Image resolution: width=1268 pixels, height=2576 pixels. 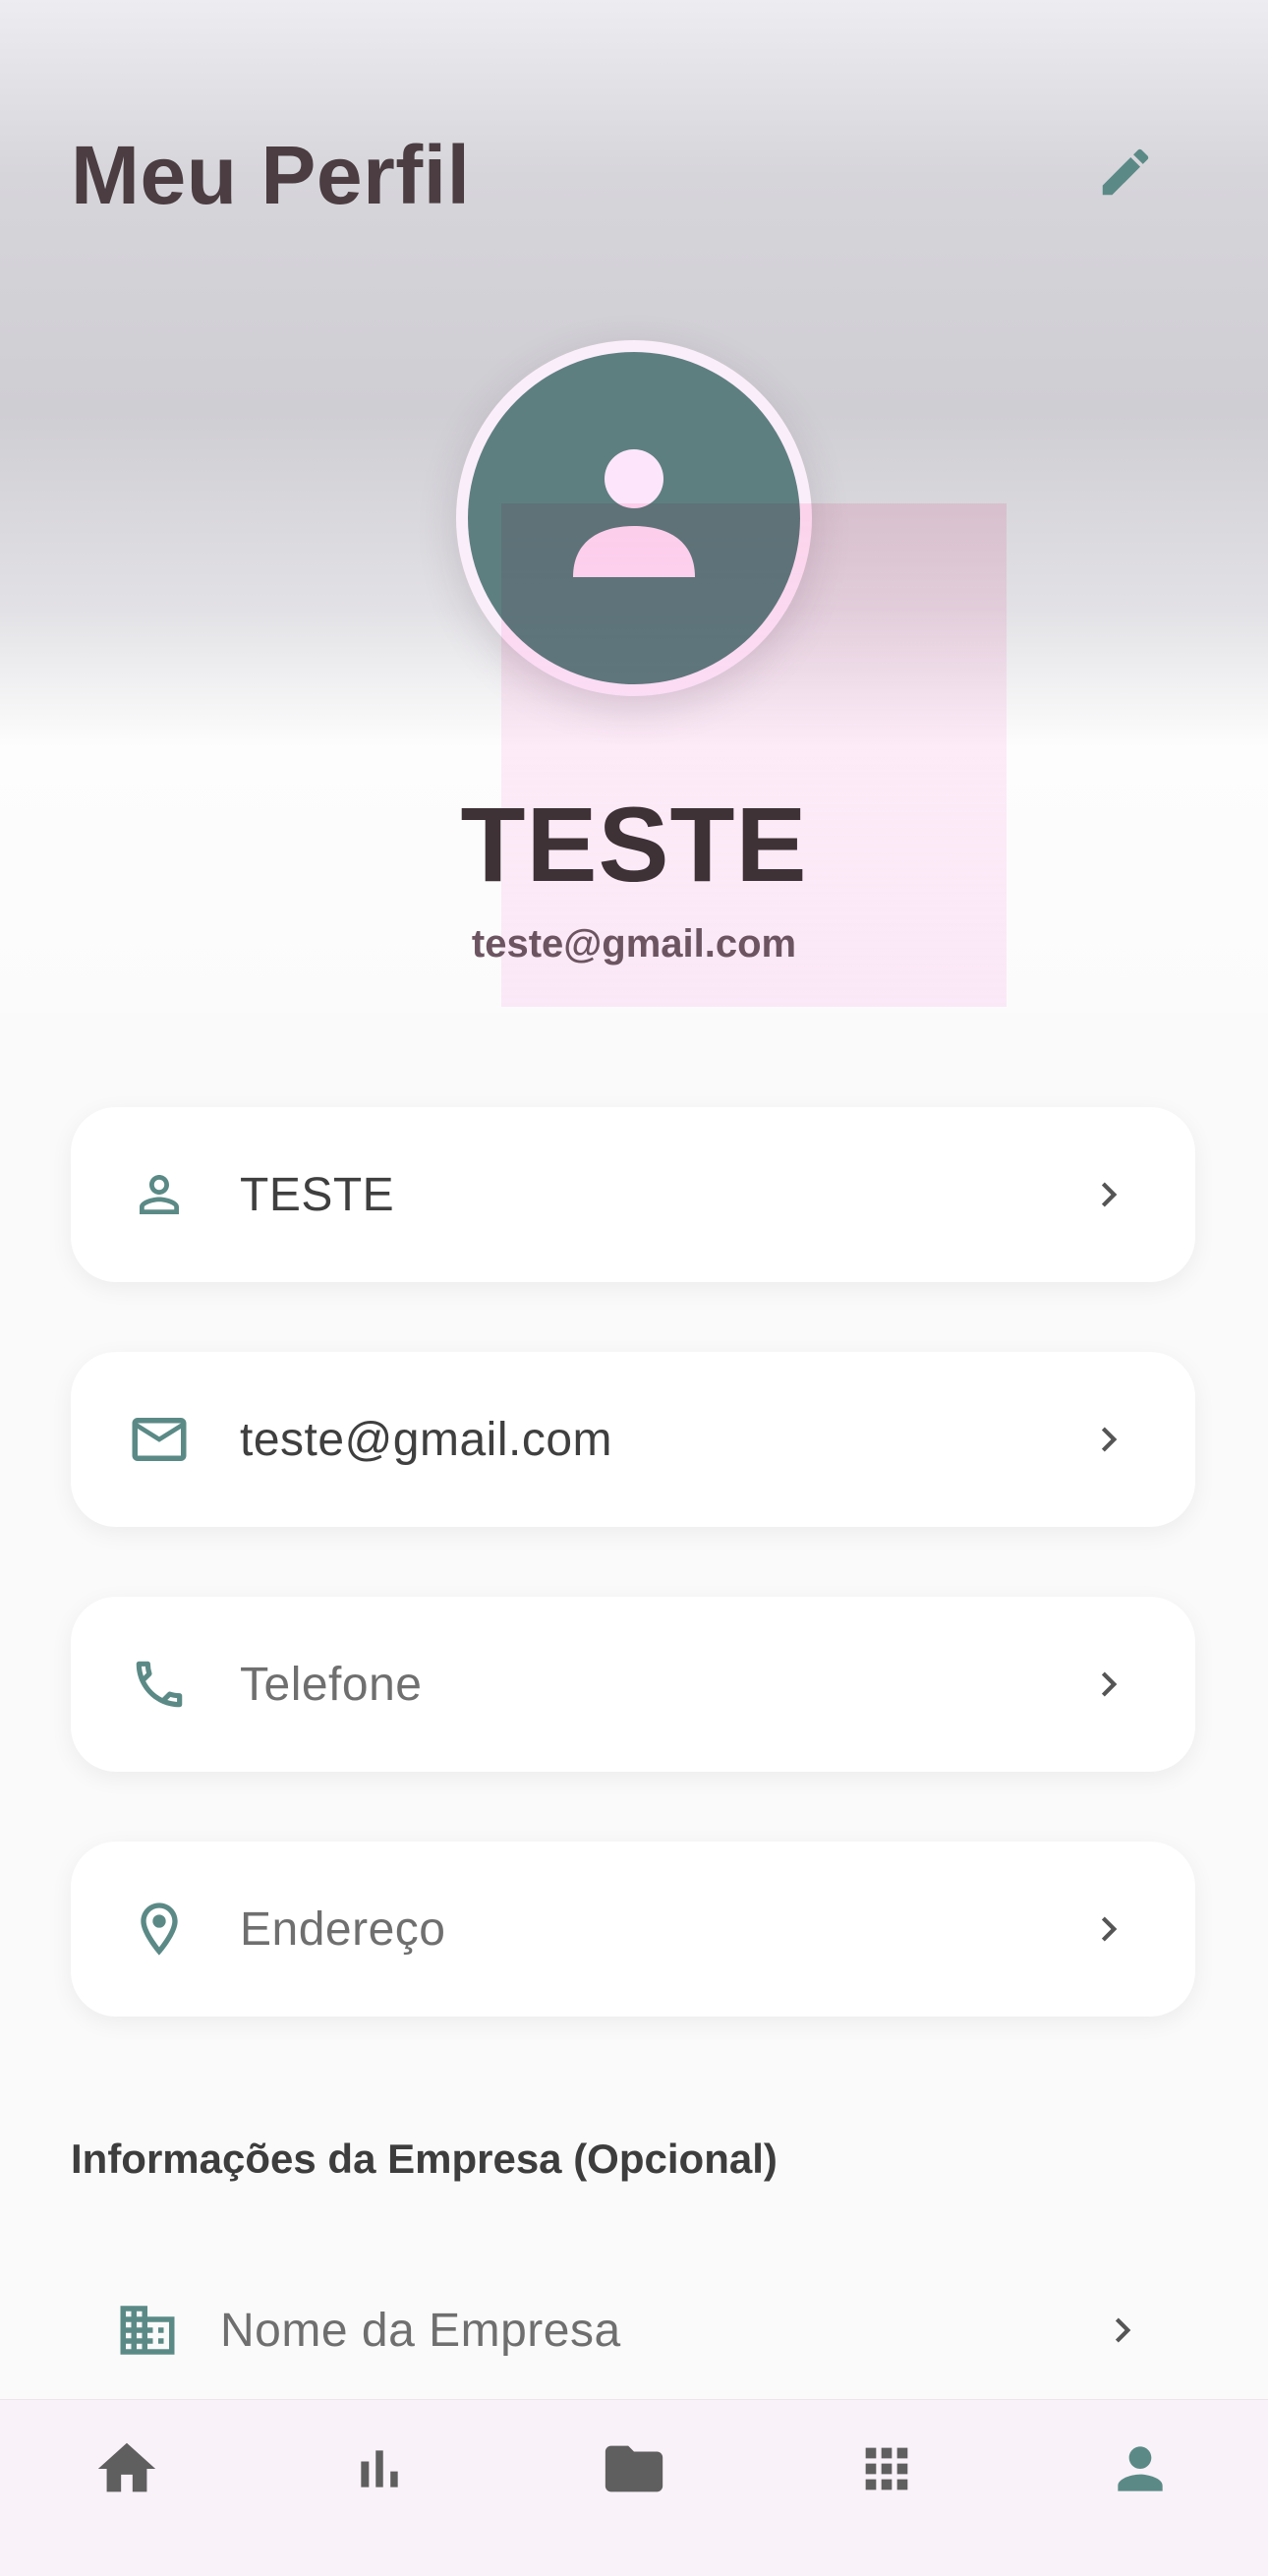 I want to click on bar-chart-icon, so click(x=379, y=2469).